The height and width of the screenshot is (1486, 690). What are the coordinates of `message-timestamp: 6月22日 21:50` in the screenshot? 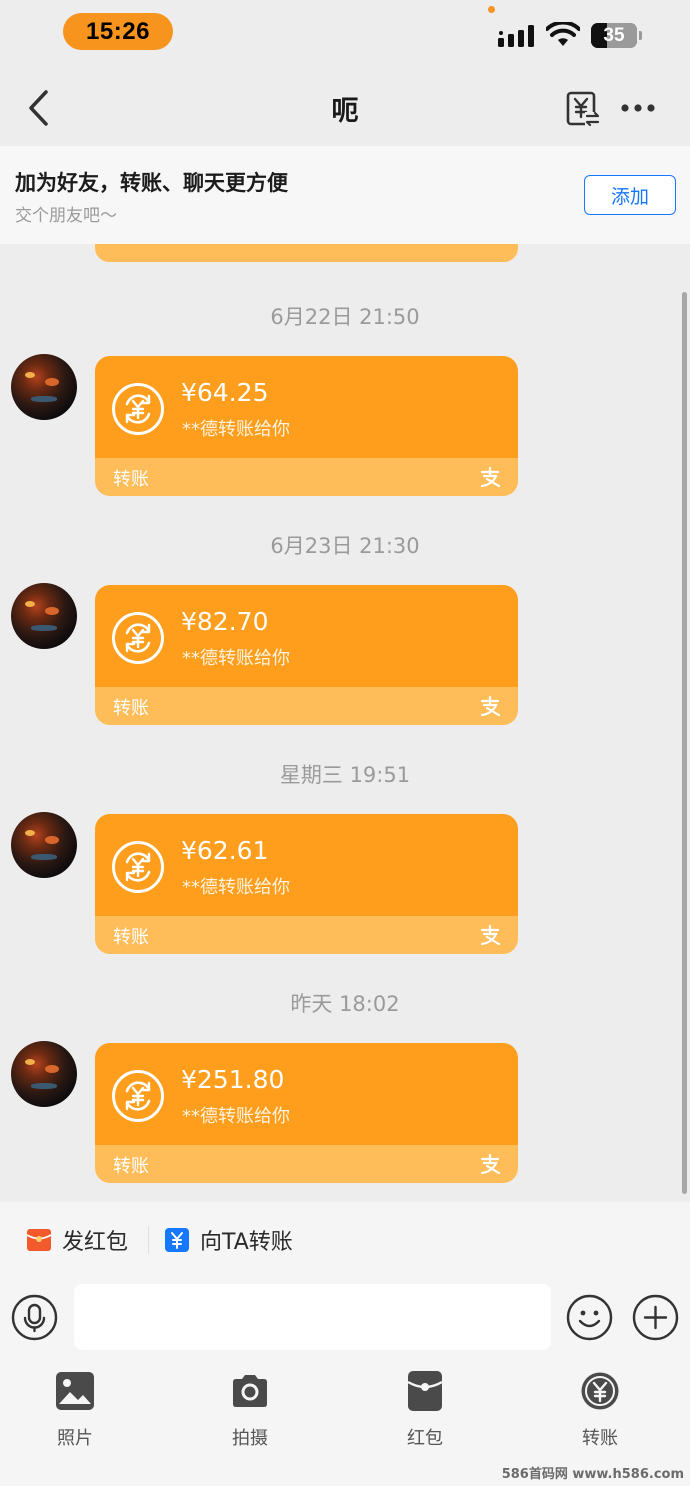 It's located at (345, 317).